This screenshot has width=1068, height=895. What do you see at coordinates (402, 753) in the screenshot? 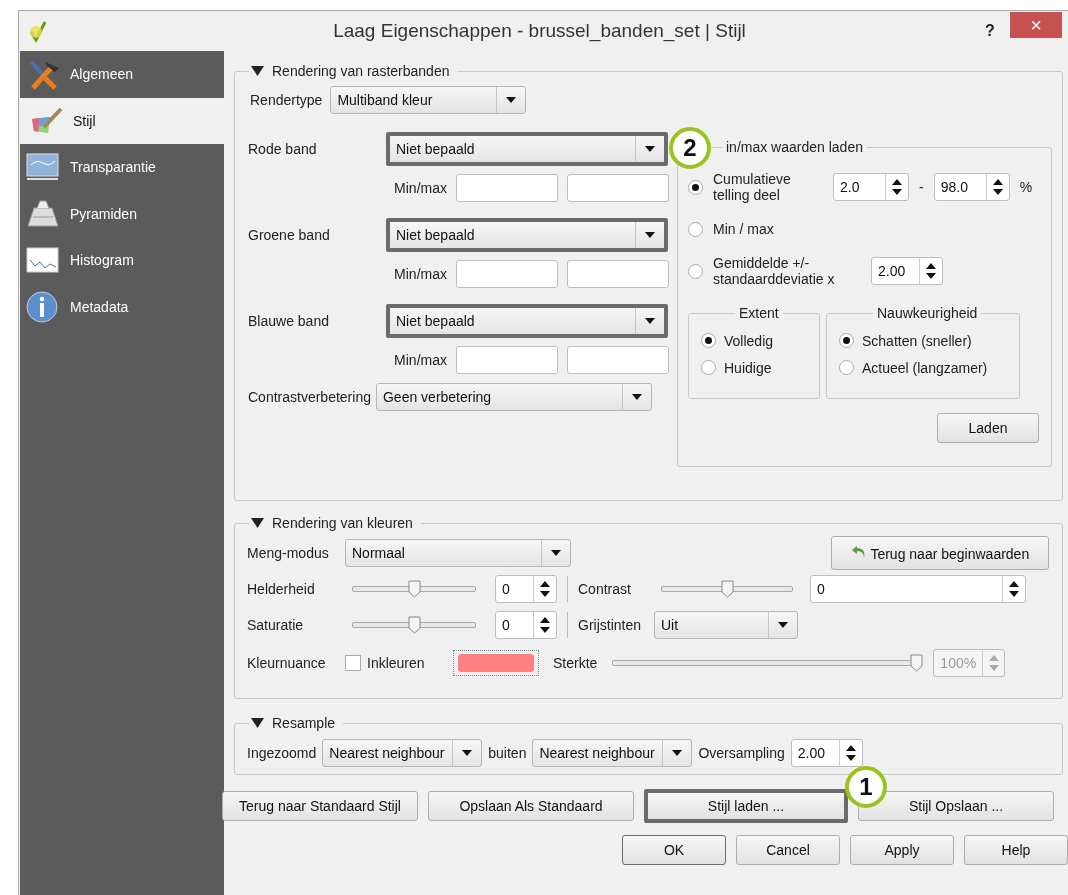
I see `zoomed-in-resampling-dropdown: Nearest neighbour` at bounding box center [402, 753].